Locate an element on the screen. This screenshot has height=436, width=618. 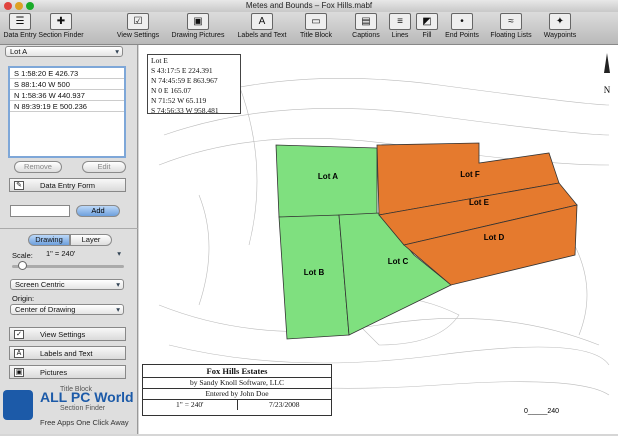
lot-f-label: Lot F is located at coordinates (470, 174).